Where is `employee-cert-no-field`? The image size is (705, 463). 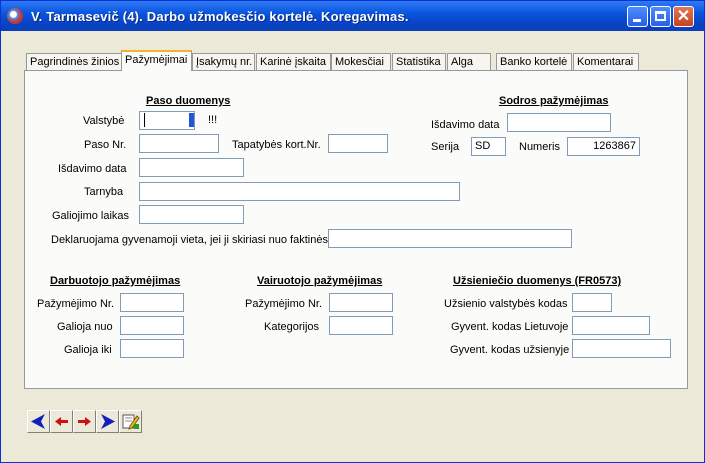
employee-cert-no-field is located at coordinates (152, 302).